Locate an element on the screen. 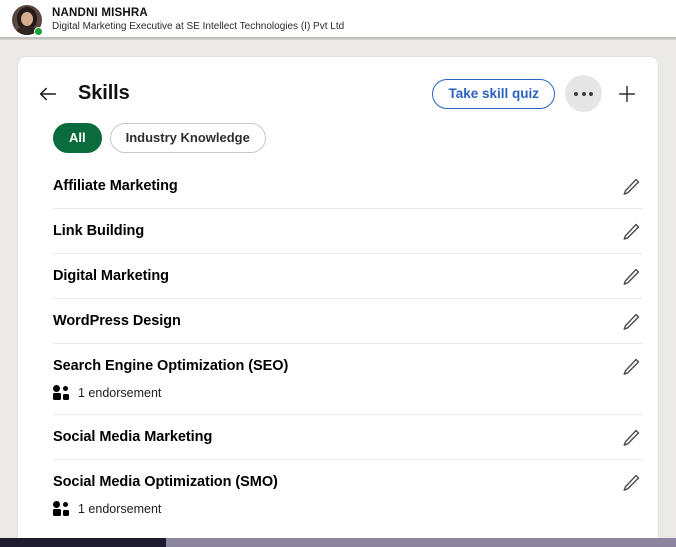 This screenshot has height=547, width=676. plus-icon is located at coordinates (627, 94).